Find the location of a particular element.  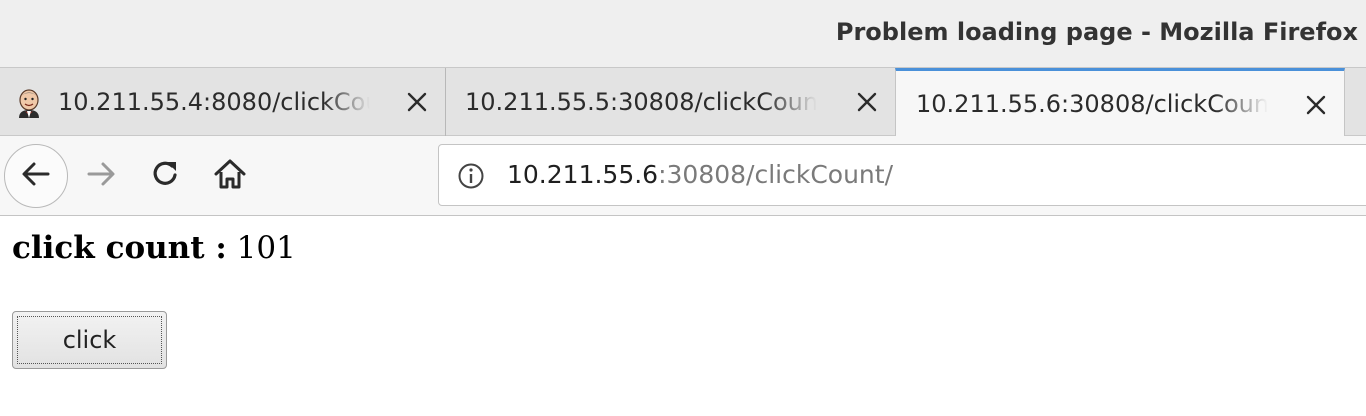

click-button-label: click is located at coordinates (89, 340).